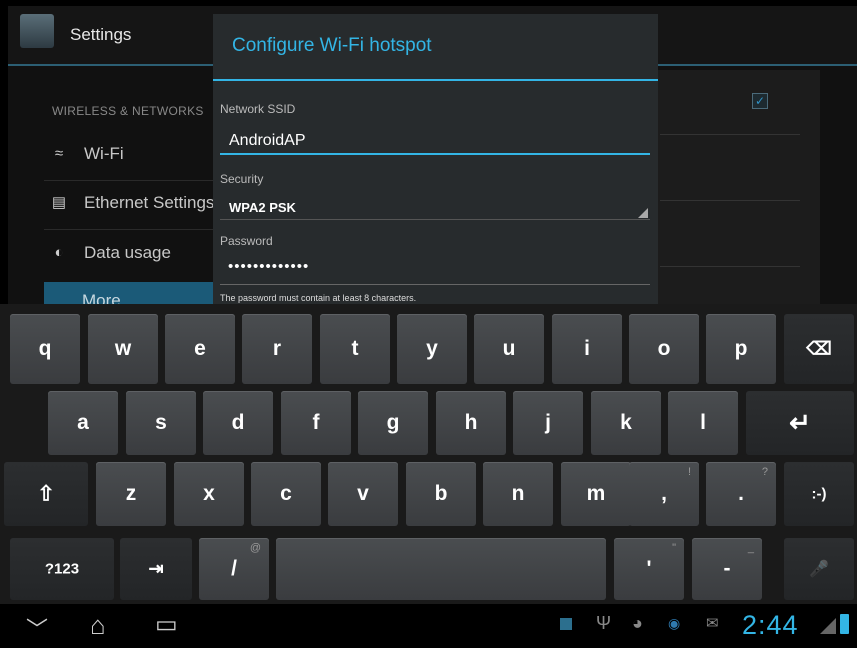  Describe the element at coordinates (258, 109) in the screenshot. I see `ssid-label: Network SSID` at that location.